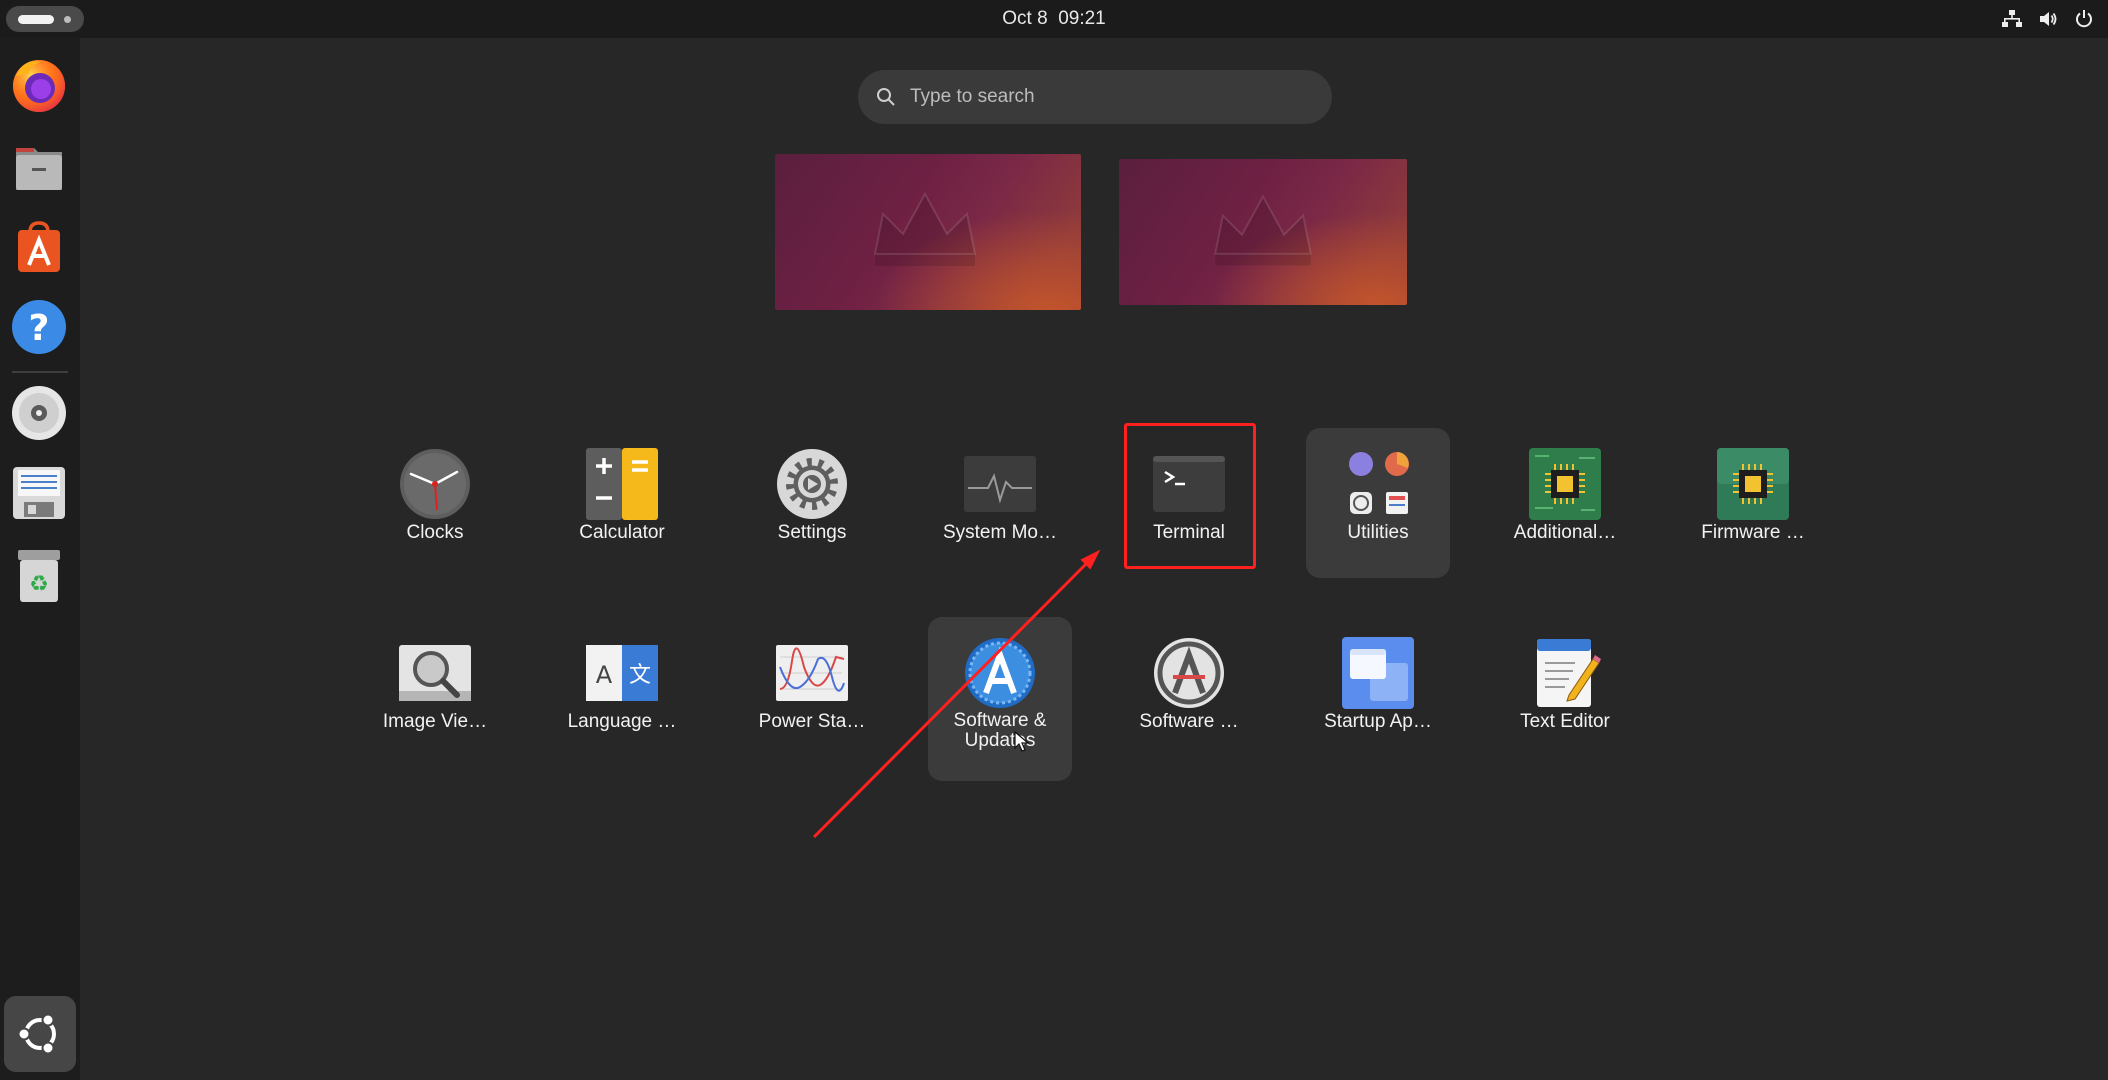 The image size is (2108, 1080). Describe the element at coordinates (1565, 721) in the screenshot. I see `app-label: Text Editor` at that location.